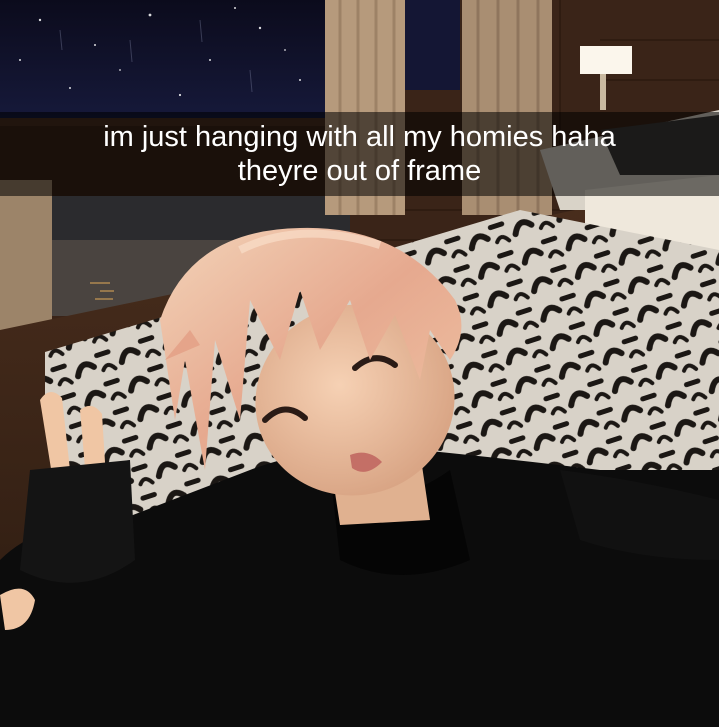  What do you see at coordinates (359, 171) in the screenshot?
I see `caption-line-2: theyre out of frame` at bounding box center [359, 171].